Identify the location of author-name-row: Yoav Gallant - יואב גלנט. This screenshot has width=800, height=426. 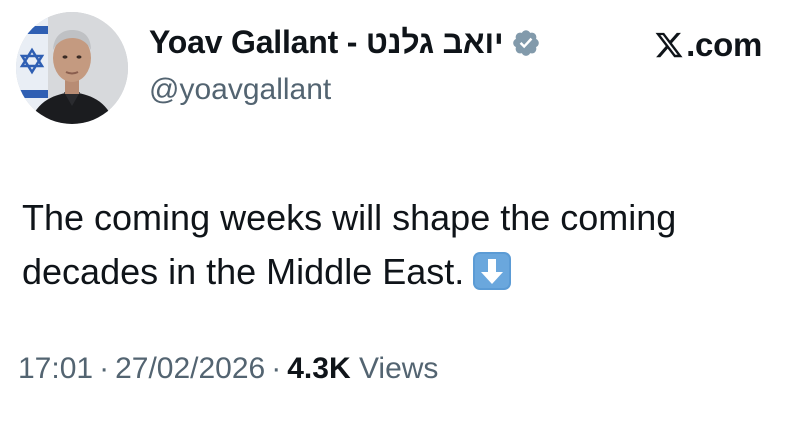
(345, 42).